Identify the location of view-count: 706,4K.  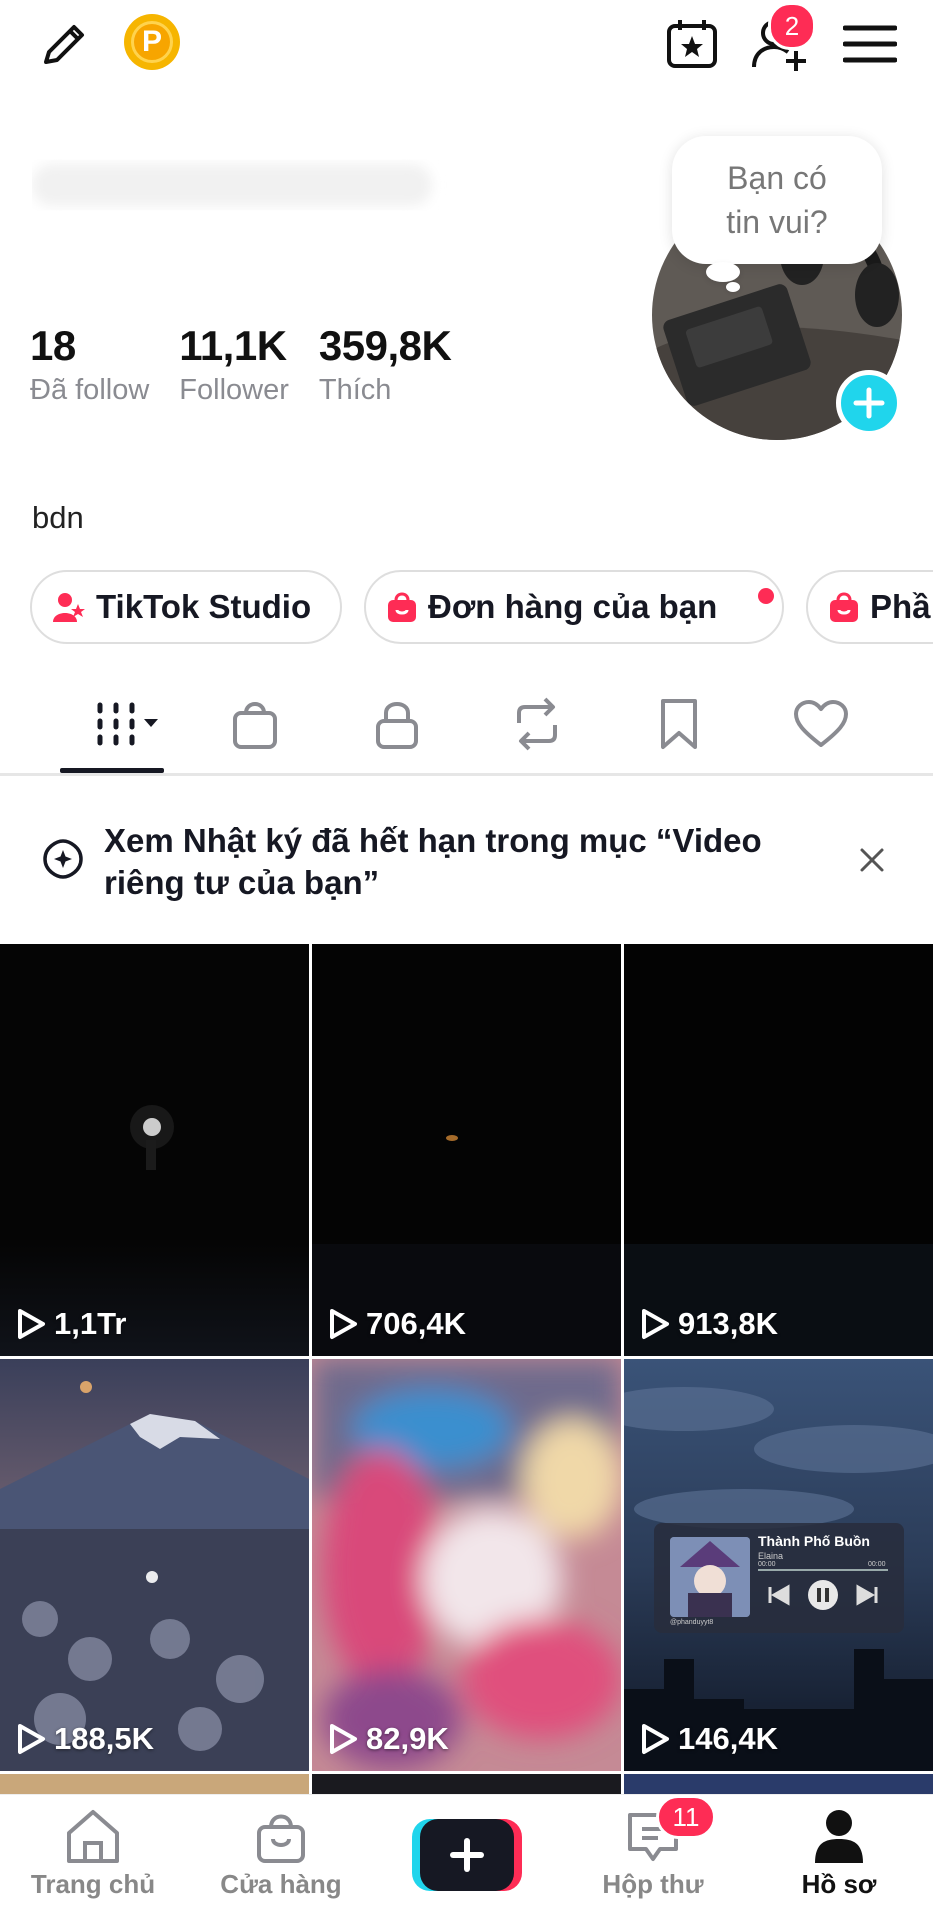
(397, 1324).